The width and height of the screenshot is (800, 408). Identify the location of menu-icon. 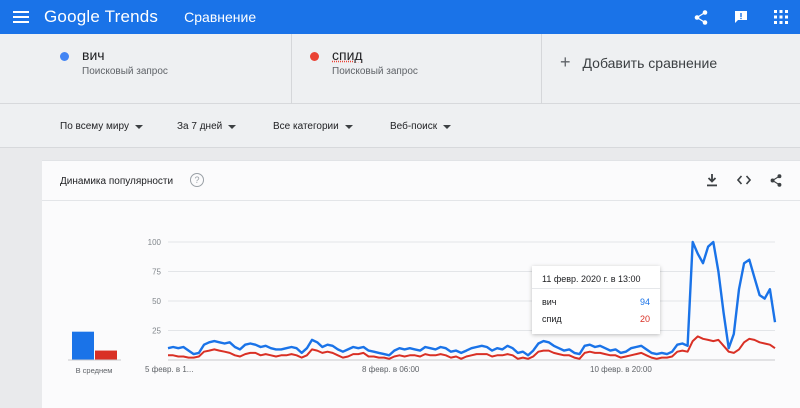
(21, 17).